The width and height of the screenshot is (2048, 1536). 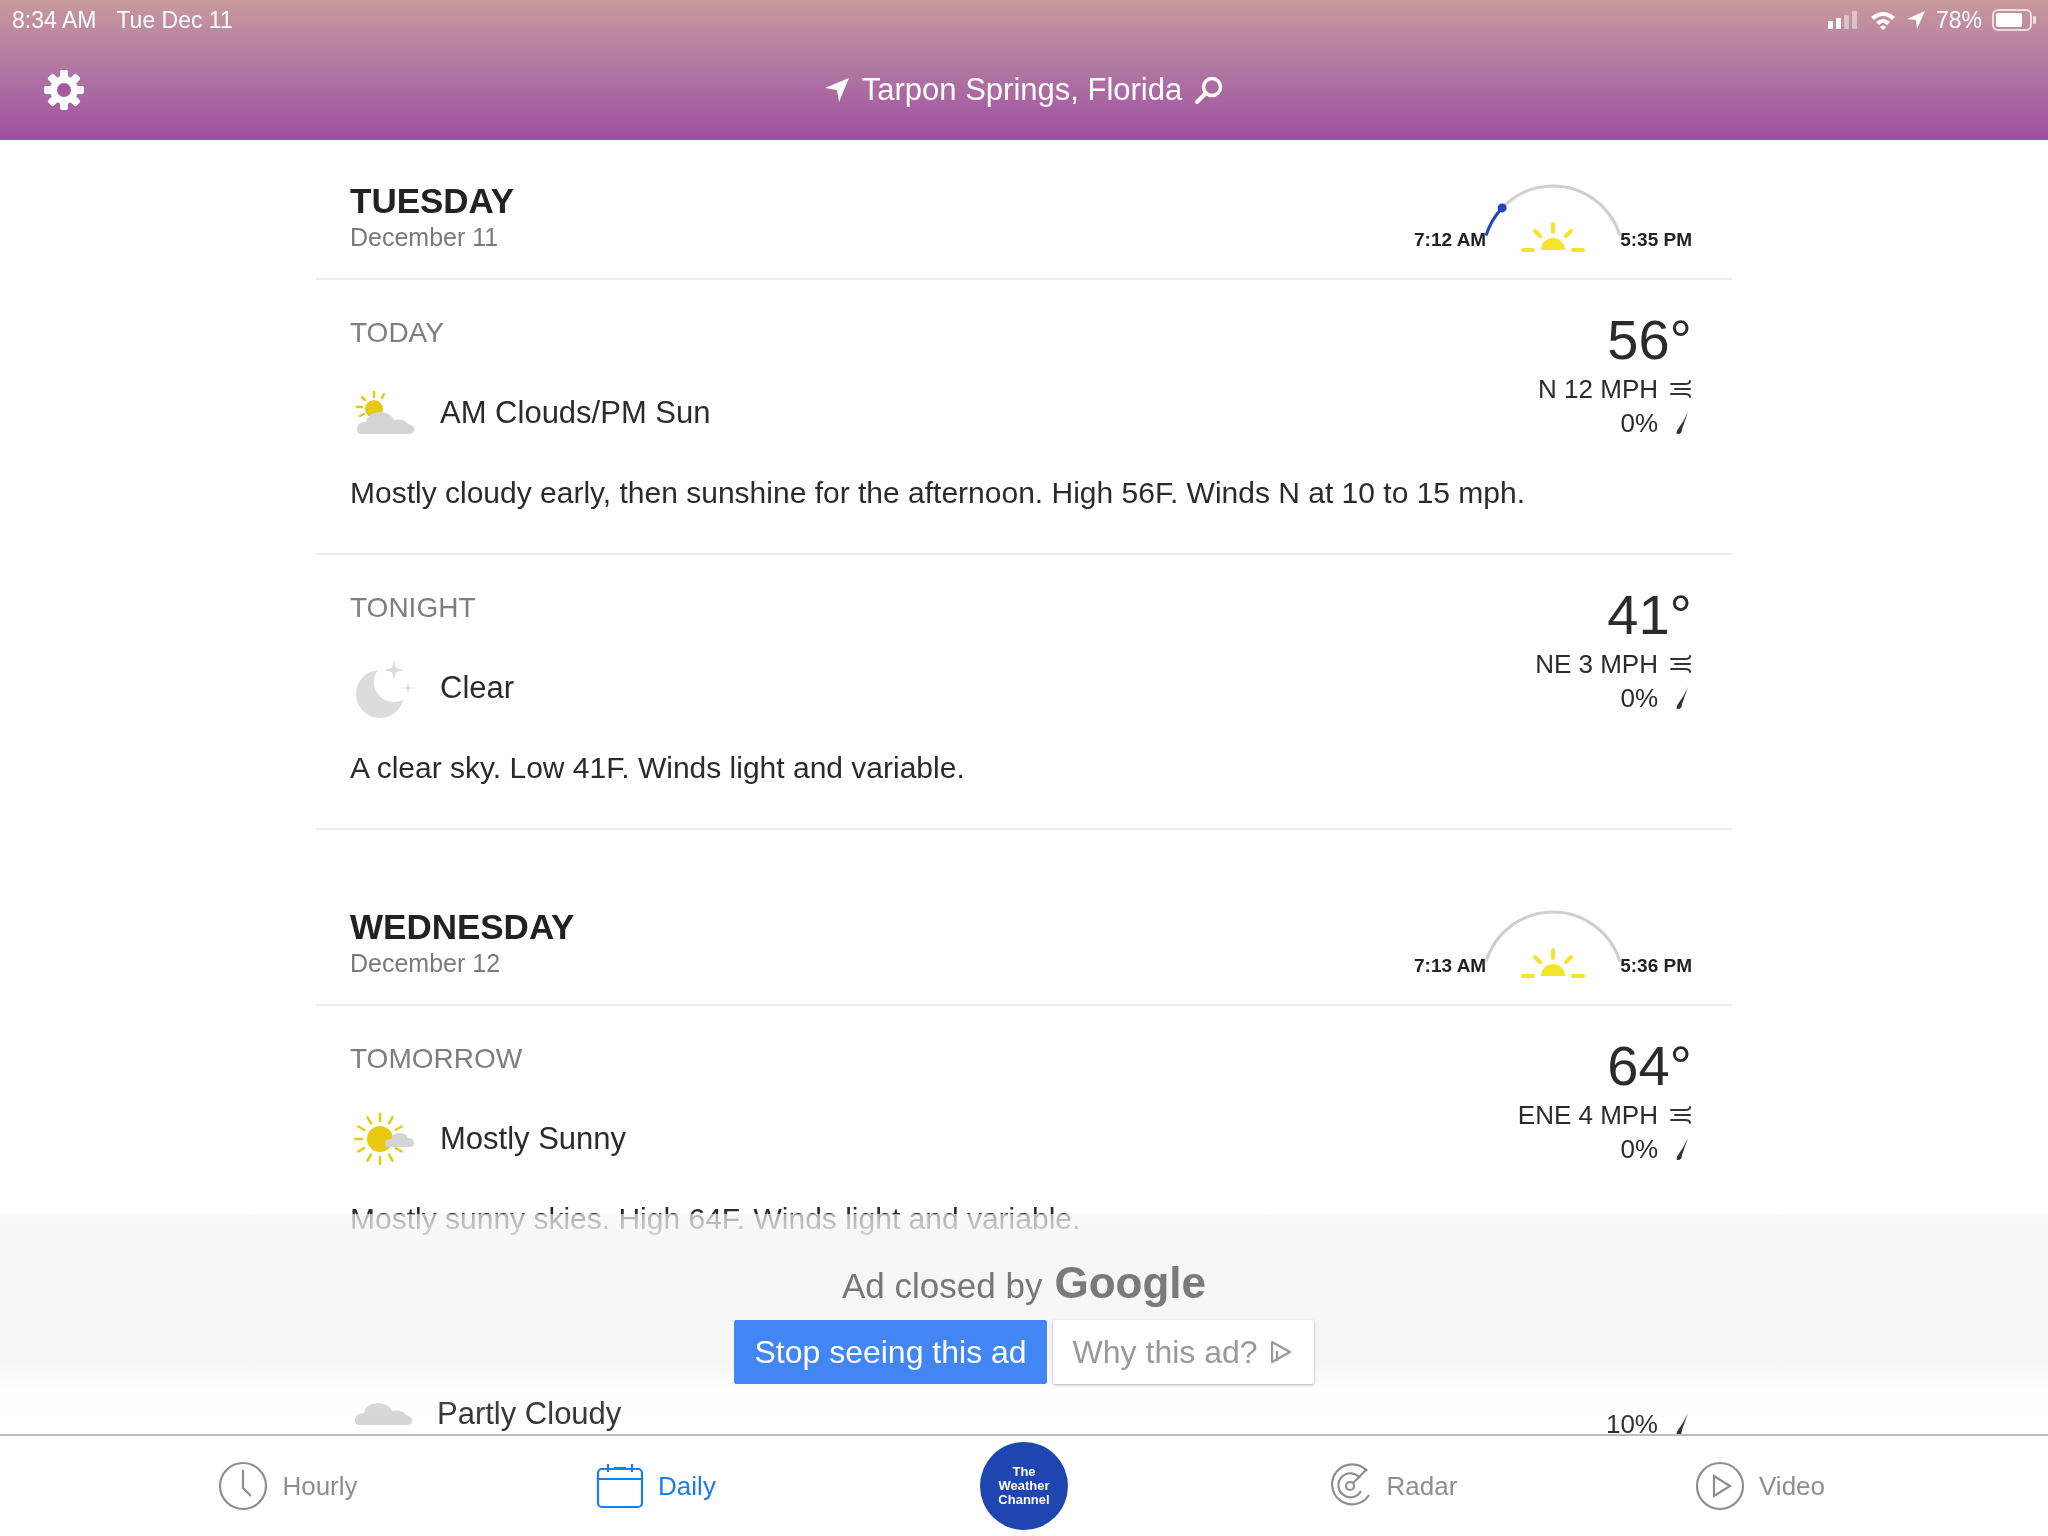 What do you see at coordinates (1598, 389) in the screenshot?
I see `wind-text: N 12 MPH` at bounding box center [1598, 389].